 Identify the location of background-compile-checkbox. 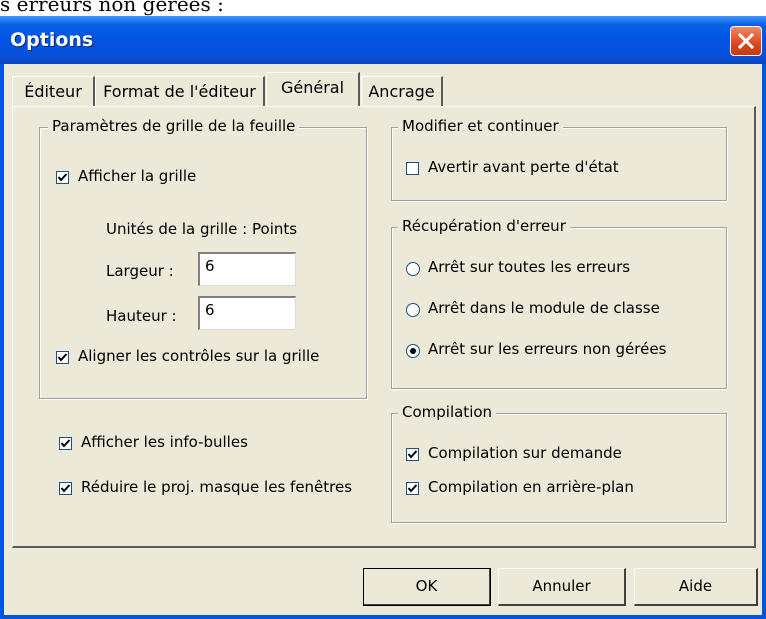
(412, 488).